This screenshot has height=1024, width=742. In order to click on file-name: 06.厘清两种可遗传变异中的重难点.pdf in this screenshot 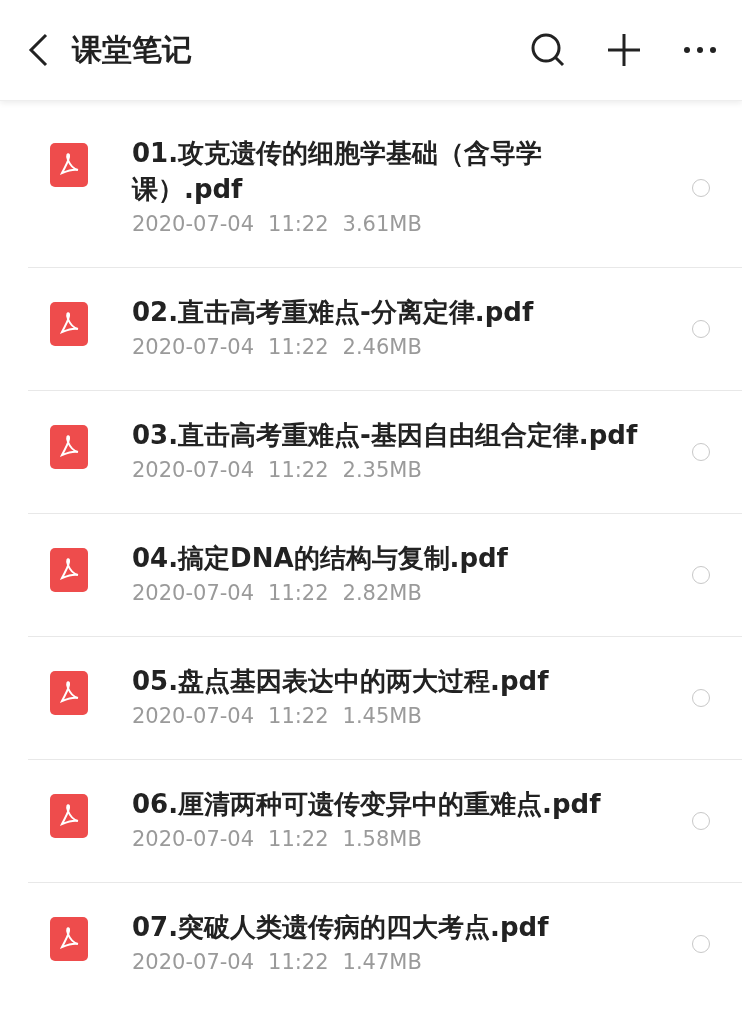, I will do `click(367, 804)`.